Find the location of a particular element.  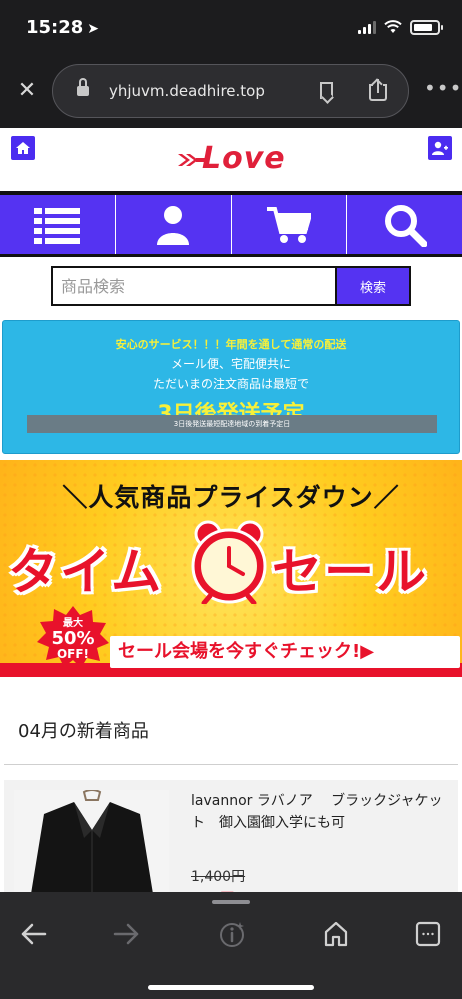

product-name: lavannor ラバノア ブラックジャケット 御入園御入学にも可 is located at coordinates (321, 812).